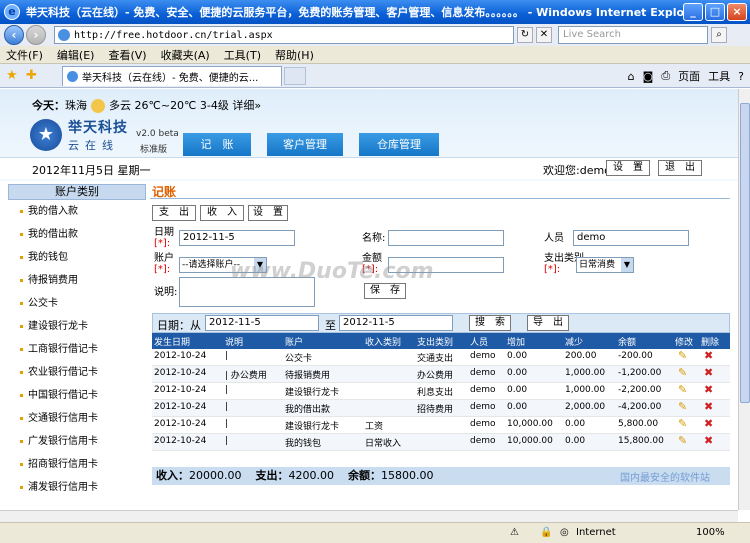  What do you see at coordinates (628, 168) in the screenshot?
I see `settings-button: 设 置` at bounding box center [628, 168].